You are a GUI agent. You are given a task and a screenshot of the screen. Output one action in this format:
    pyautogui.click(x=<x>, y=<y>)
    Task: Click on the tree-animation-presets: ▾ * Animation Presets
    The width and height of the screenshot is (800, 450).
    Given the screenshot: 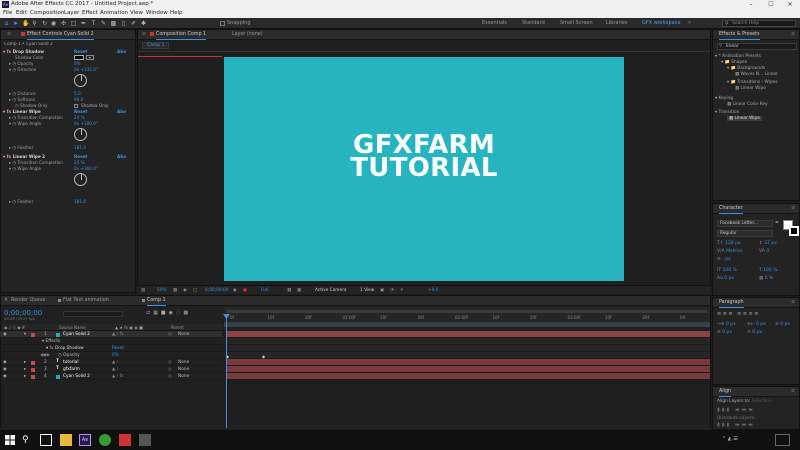 What is the action you would take?
    pyautogui.click(x=738, y=56)
    